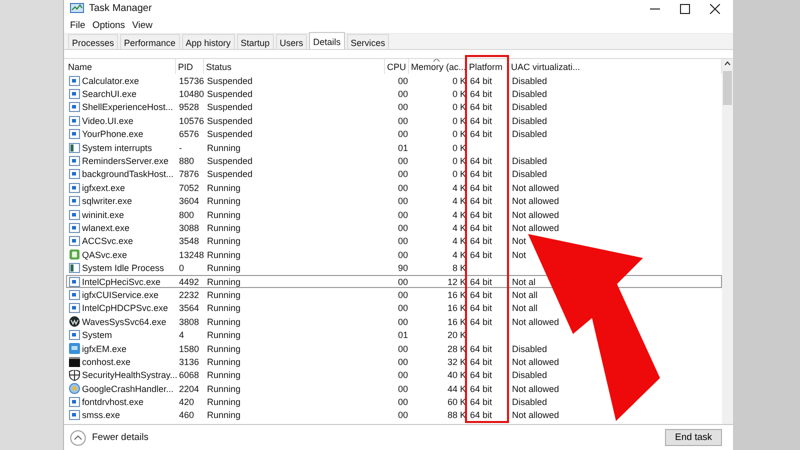  Describe the element at coordinates (456, 389) in the screenshot. I see `table-cell: 44 K` at that location.